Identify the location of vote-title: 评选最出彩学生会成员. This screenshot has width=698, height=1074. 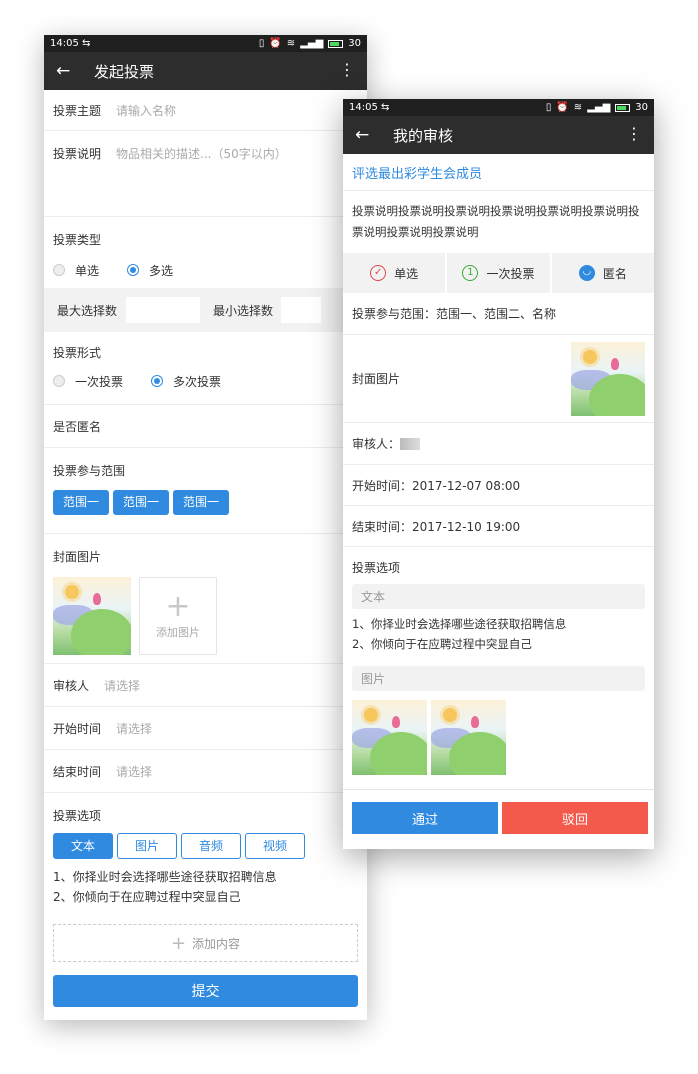
(498, 172).